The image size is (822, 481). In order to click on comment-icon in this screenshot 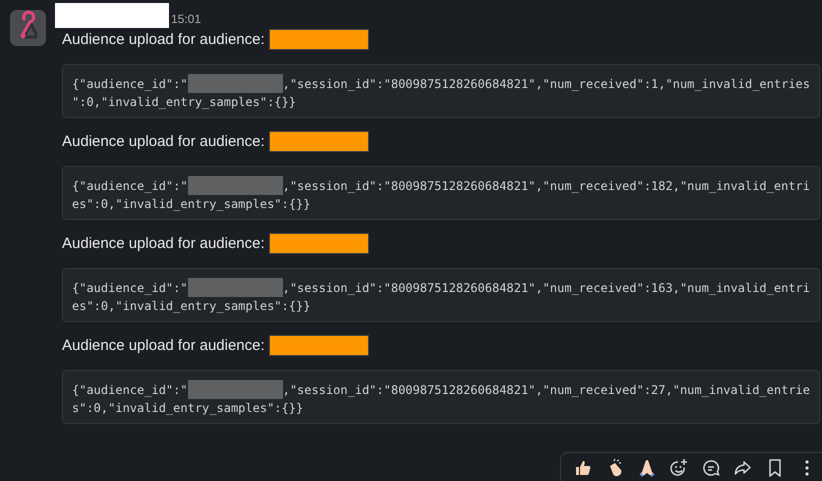, I will do `click(711, 468)`.